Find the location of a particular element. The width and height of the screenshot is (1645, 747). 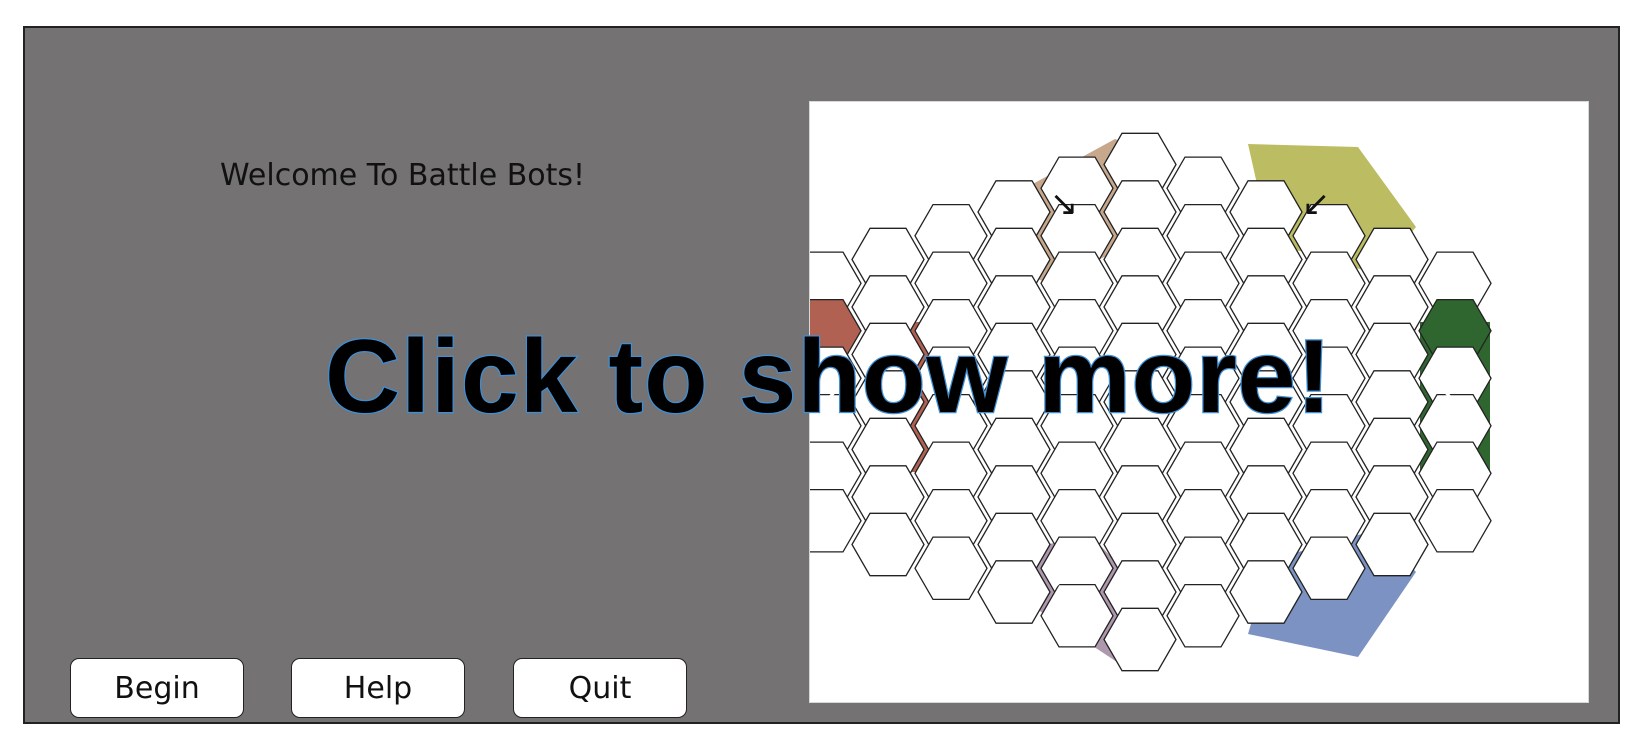

start-arrow-icon: ↘ is located at coordinates (1064, 204).